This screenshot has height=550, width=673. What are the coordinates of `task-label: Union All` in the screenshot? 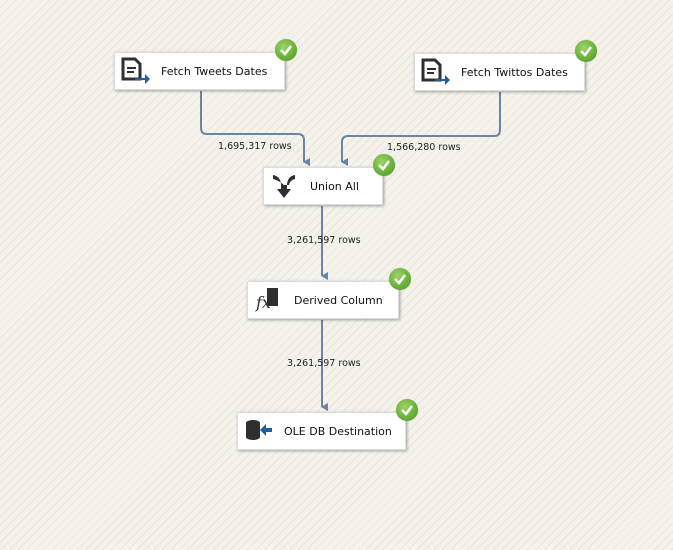 It's located at (334, 186).